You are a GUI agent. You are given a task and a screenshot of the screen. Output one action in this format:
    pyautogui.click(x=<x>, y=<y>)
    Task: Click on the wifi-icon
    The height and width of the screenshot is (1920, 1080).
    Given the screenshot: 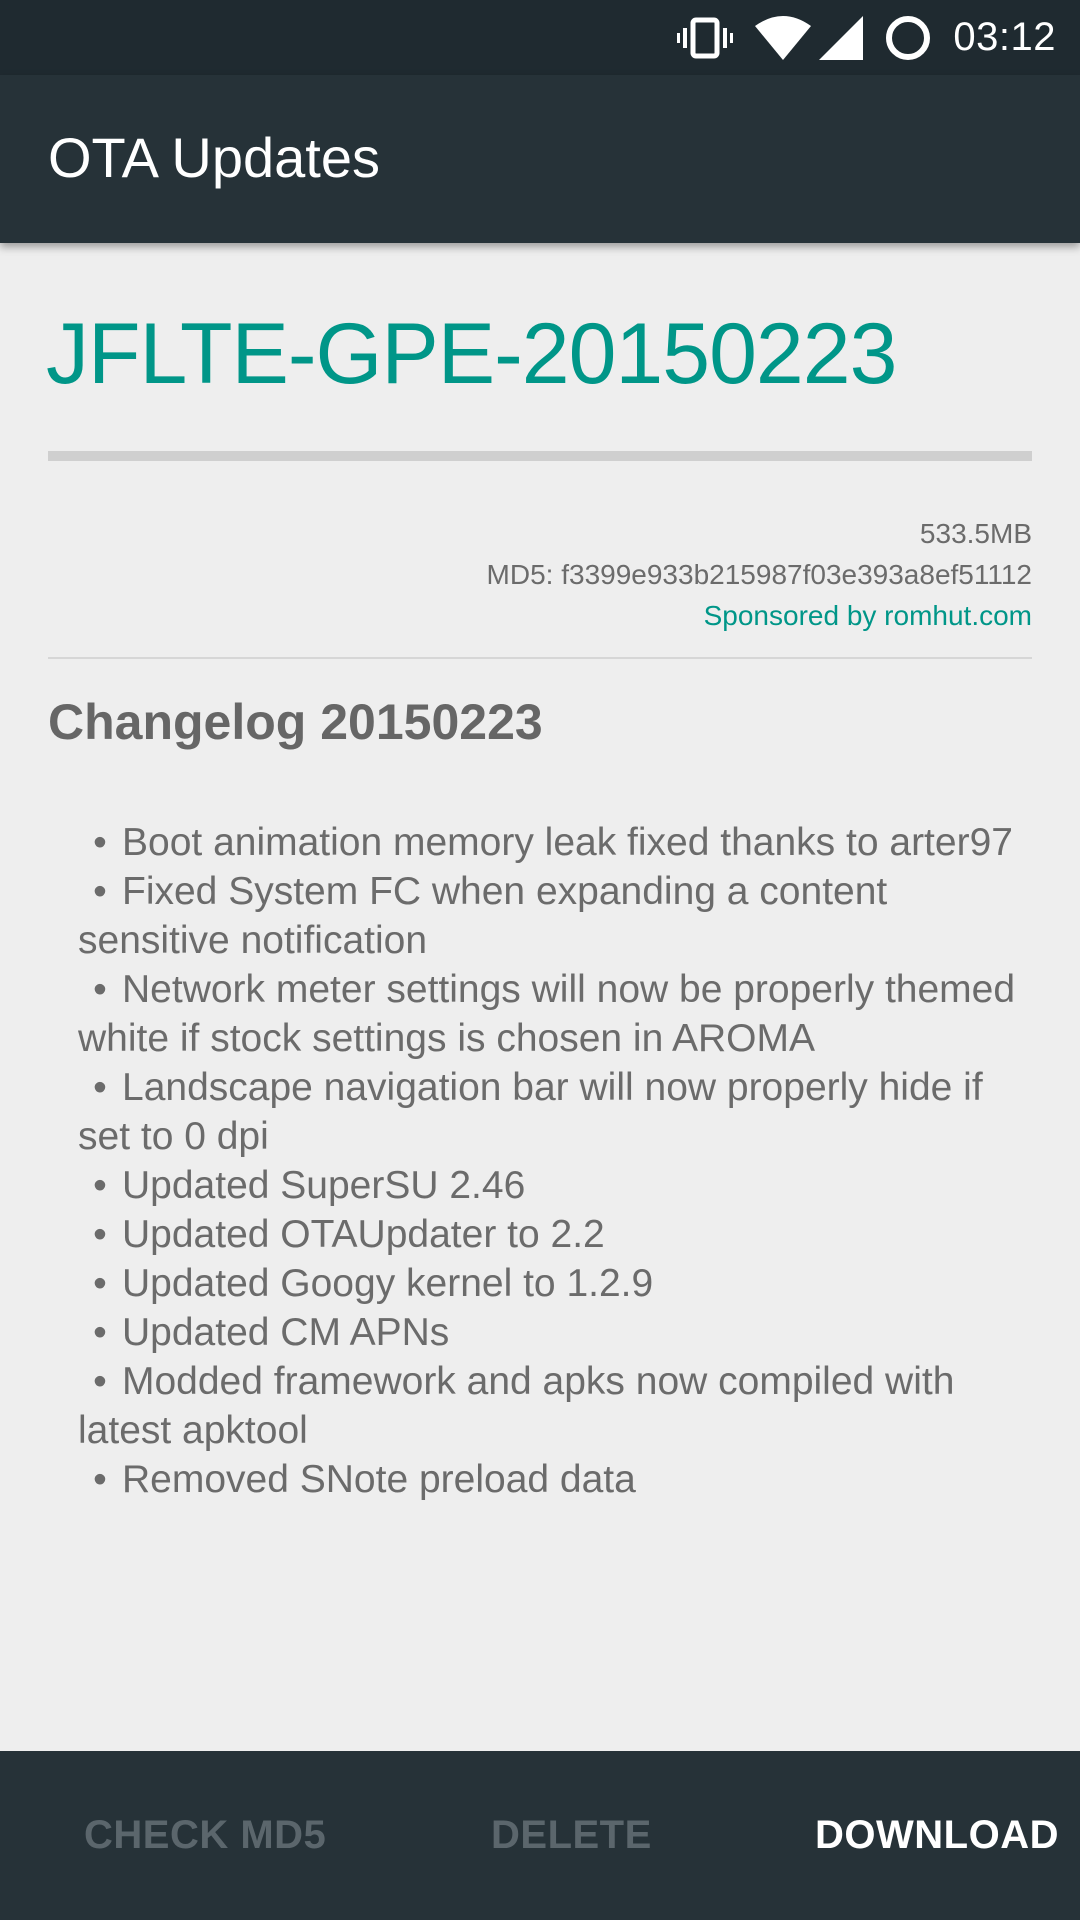 What is the action you would take?
    pyautogui.click(x=783, y=37)
    